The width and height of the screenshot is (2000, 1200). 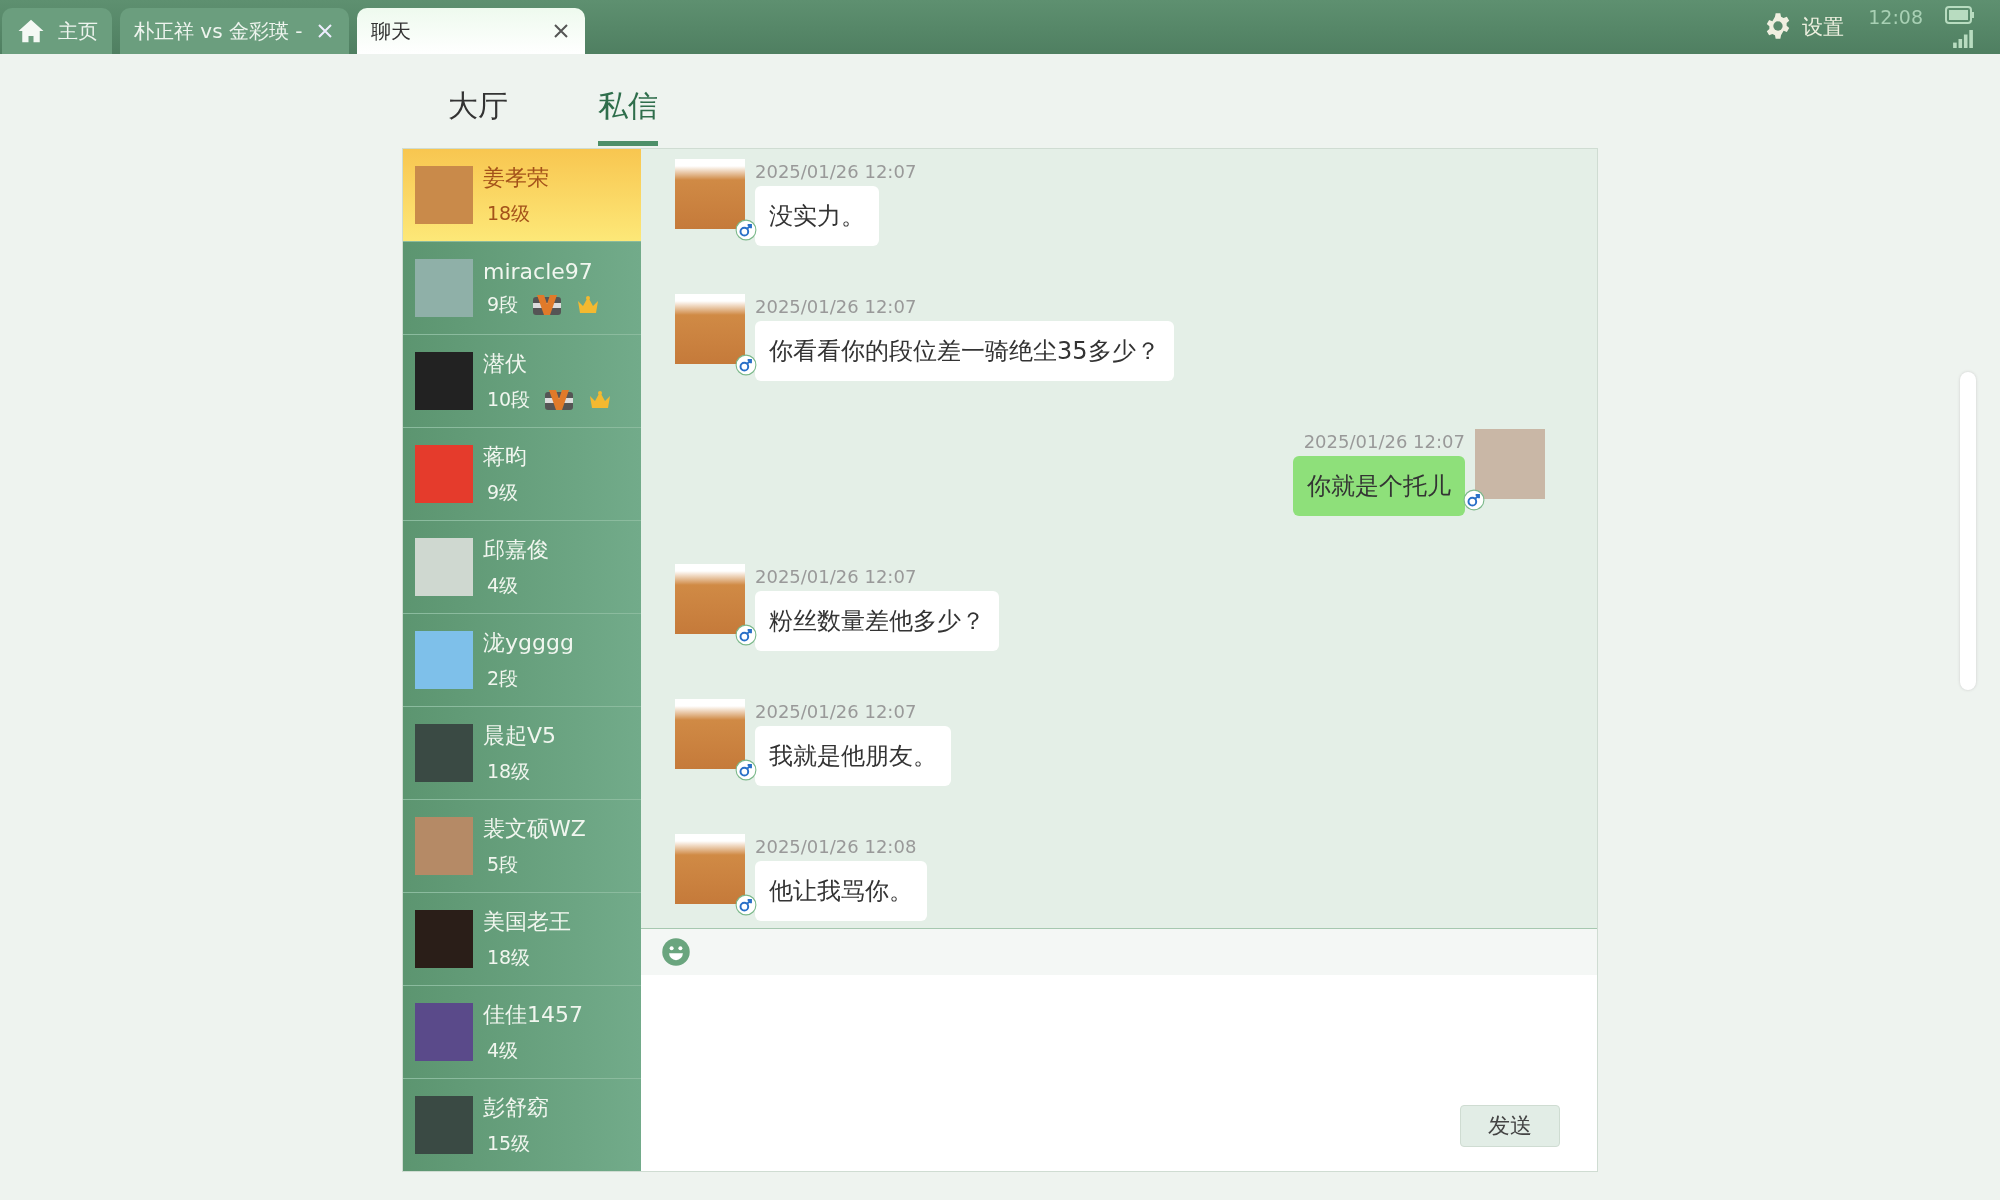 What do you see at coordinates (1960, 15) in the screenshot?
I see `battery-icon` at bounding box center [1960, 15].